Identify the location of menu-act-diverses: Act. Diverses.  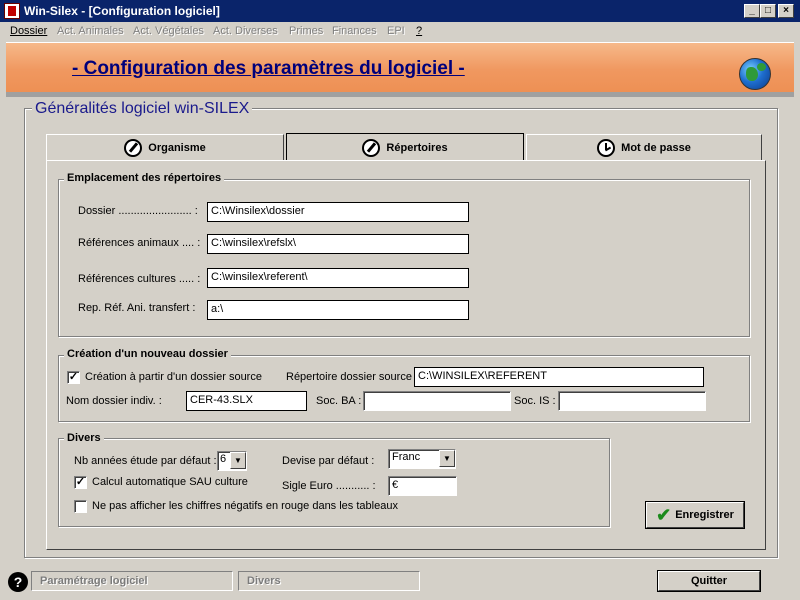
(245, 31).